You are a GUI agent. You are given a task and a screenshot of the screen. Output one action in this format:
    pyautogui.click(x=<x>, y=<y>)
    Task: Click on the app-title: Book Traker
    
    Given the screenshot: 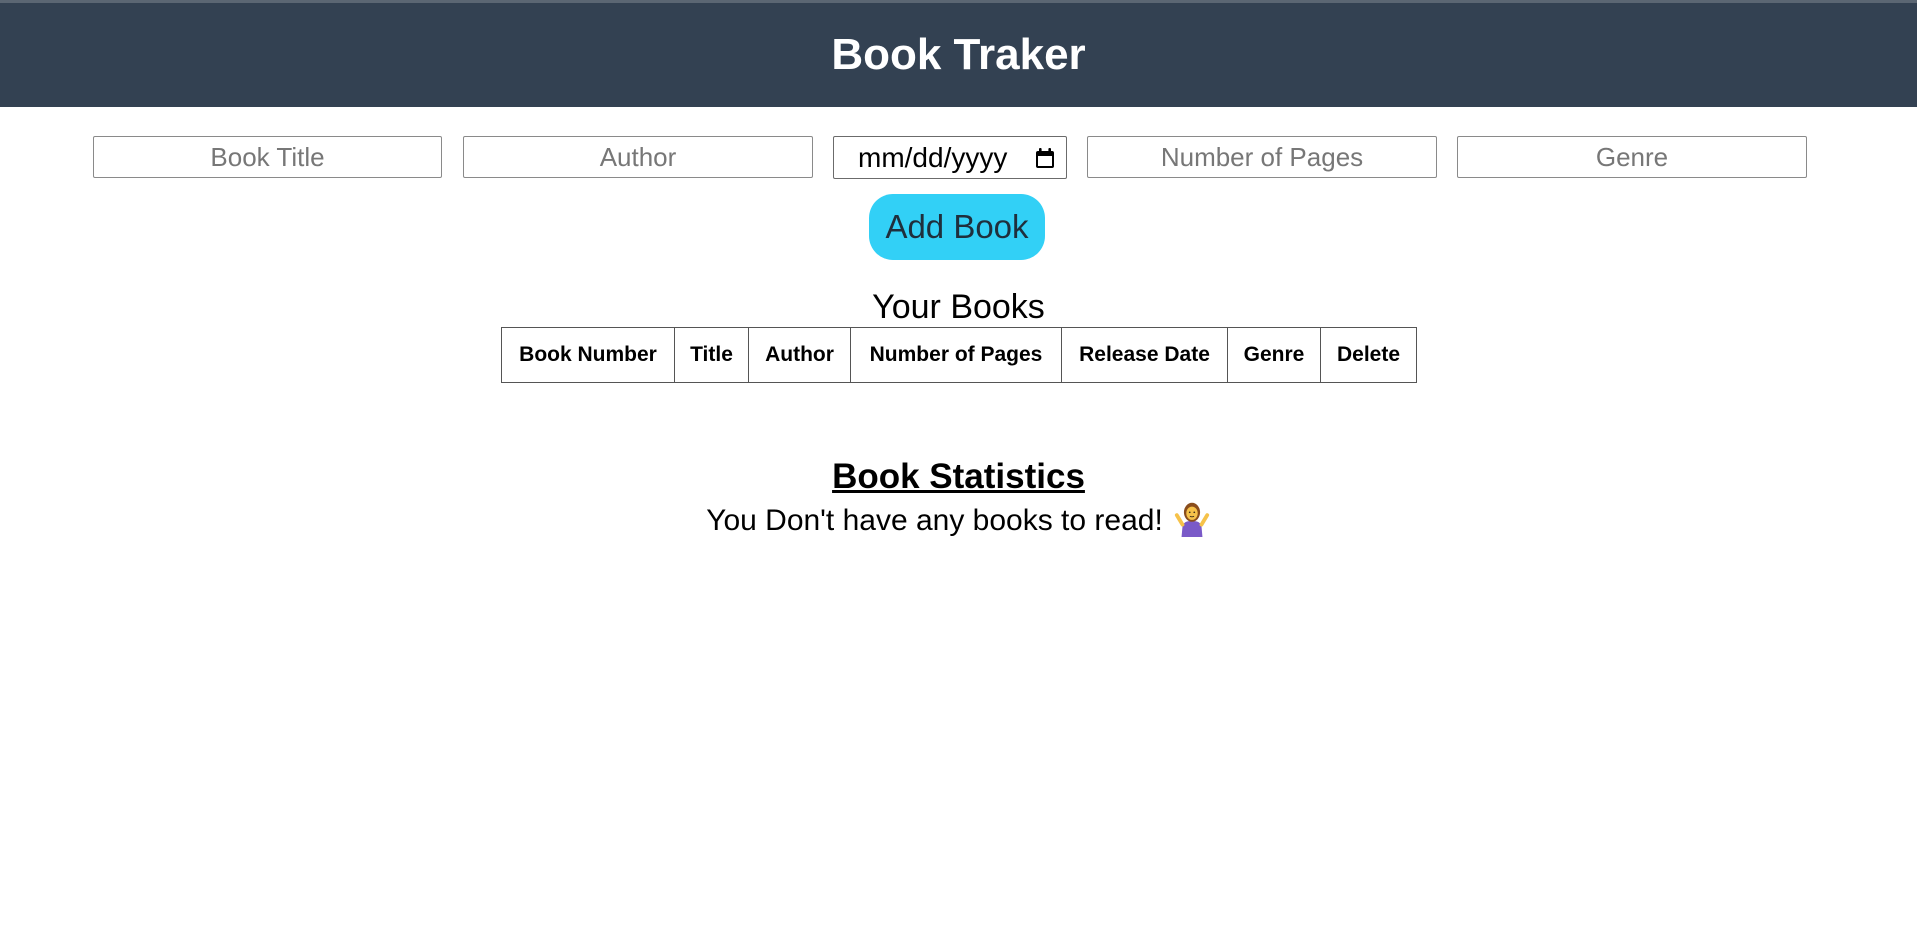 What is the action you would take?
    pyautogui.click(x=958, y=54)
    